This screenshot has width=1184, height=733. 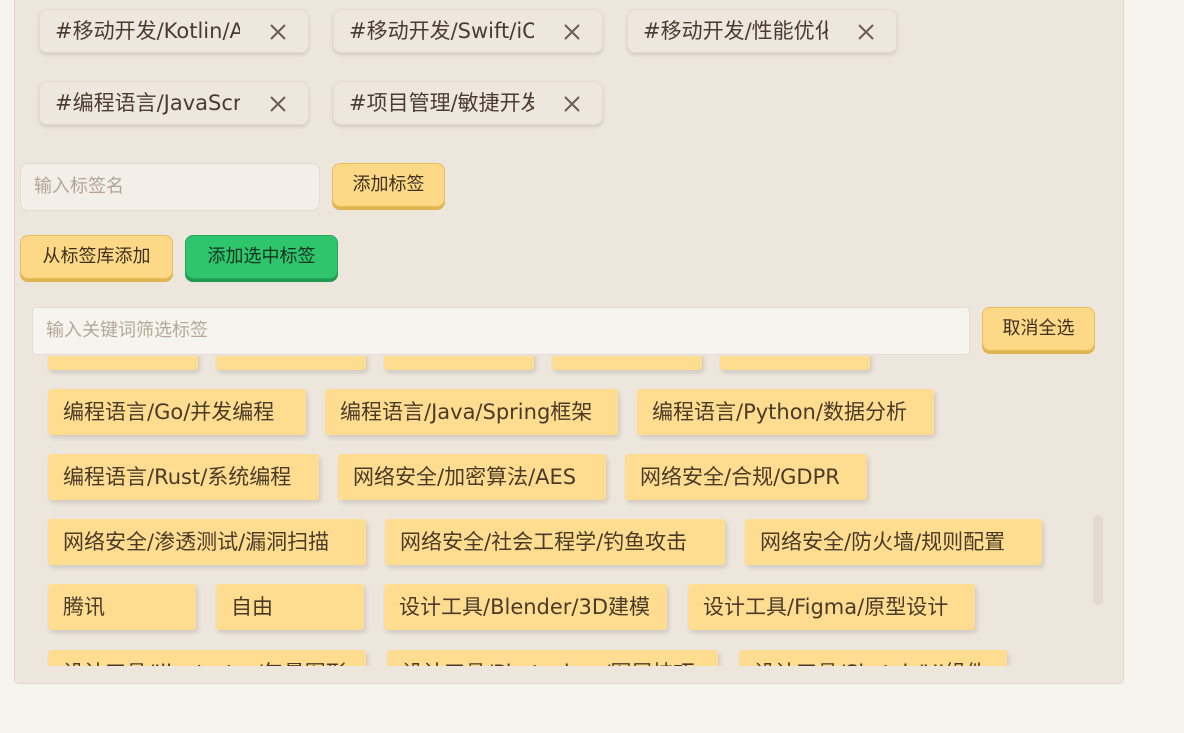 What do you see at coordinates (471, 412) in the screenshot?
I see `library-tag: 编程语言/Java/Spring框架` at bounding box center [471, 412].